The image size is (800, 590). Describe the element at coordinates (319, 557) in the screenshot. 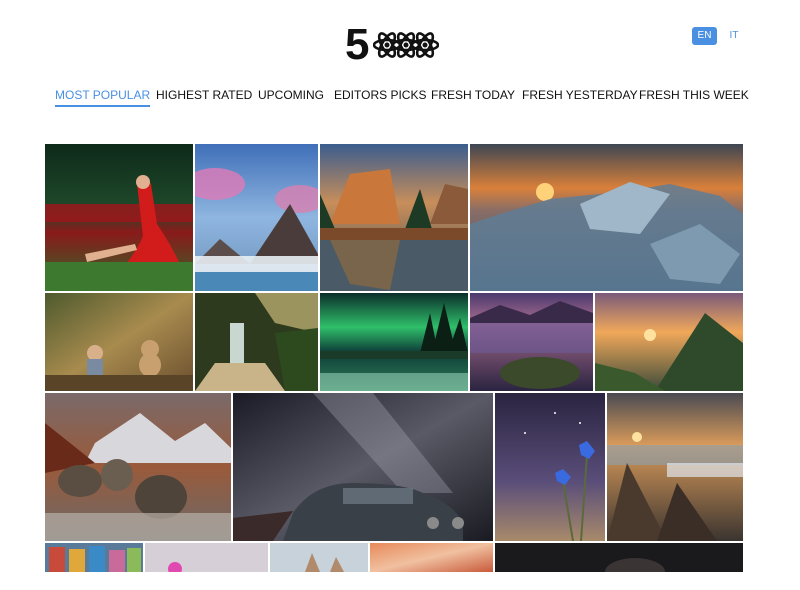

I see `photo-rock-formations` at that location.